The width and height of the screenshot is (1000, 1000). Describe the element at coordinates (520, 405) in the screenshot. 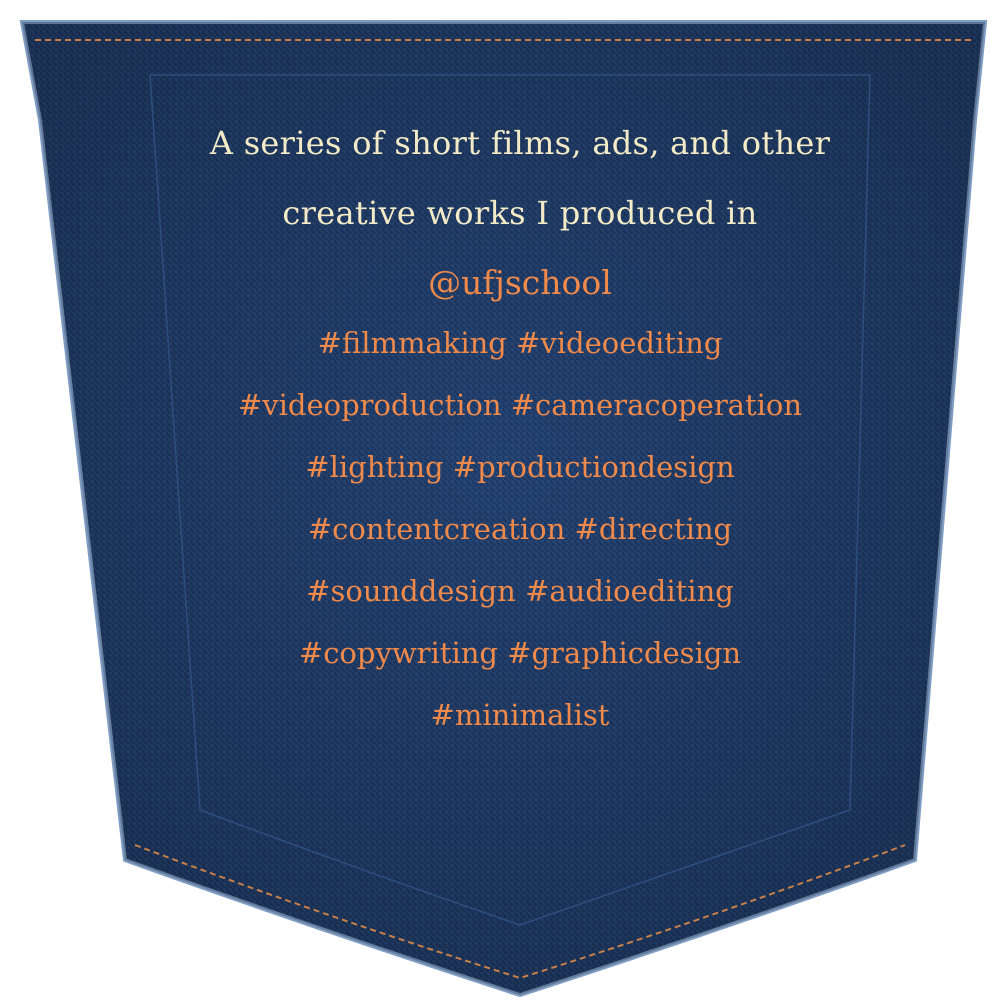

I see `hashtag-line: #videoproduction #cameracoperation` at that location.